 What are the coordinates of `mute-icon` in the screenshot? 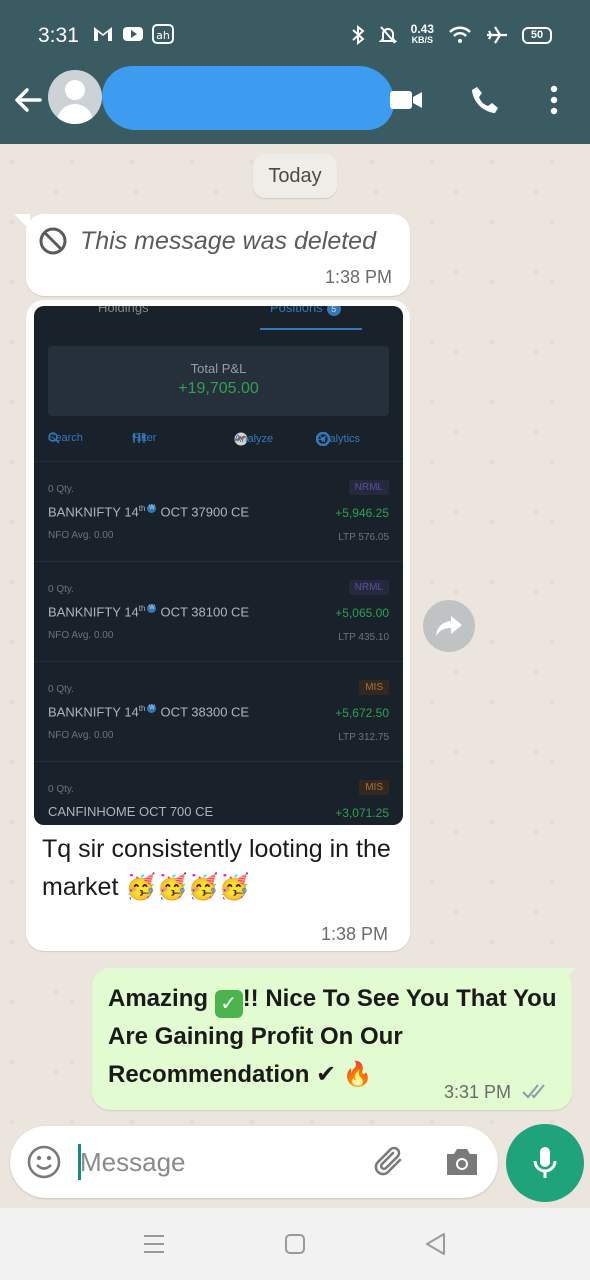 It's located at (387, 35).